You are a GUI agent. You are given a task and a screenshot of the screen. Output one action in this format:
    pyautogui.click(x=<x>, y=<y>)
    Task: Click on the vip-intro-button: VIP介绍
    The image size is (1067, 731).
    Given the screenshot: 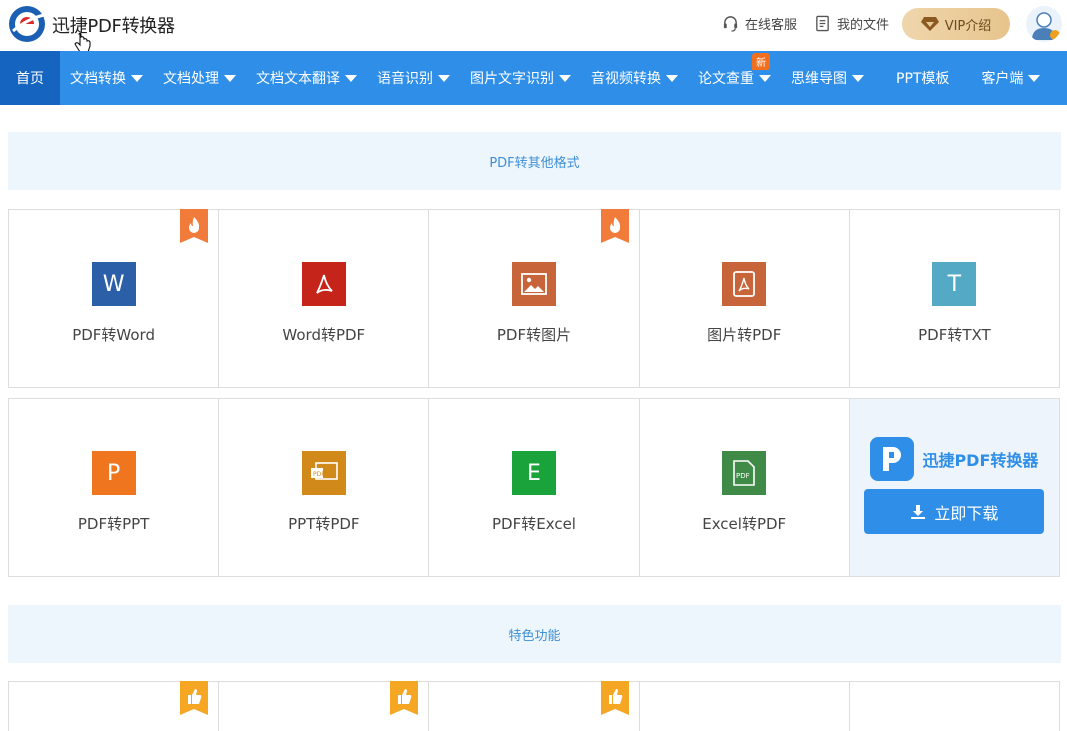 What is the action you would take?
    pyautogui.click(x=956, y=24)
    